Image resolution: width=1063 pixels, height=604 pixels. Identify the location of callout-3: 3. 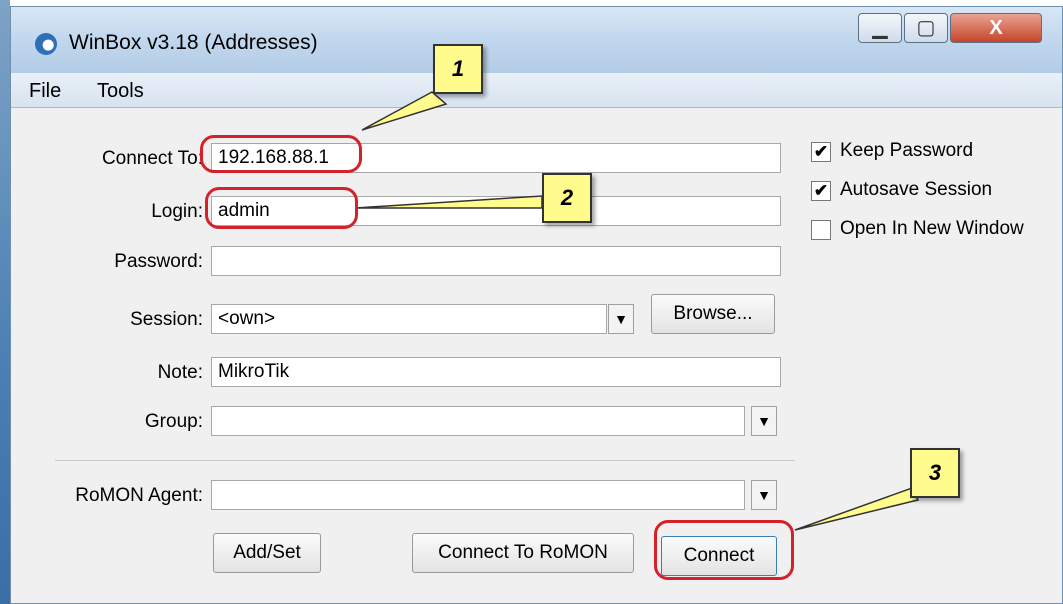
(935, 473).